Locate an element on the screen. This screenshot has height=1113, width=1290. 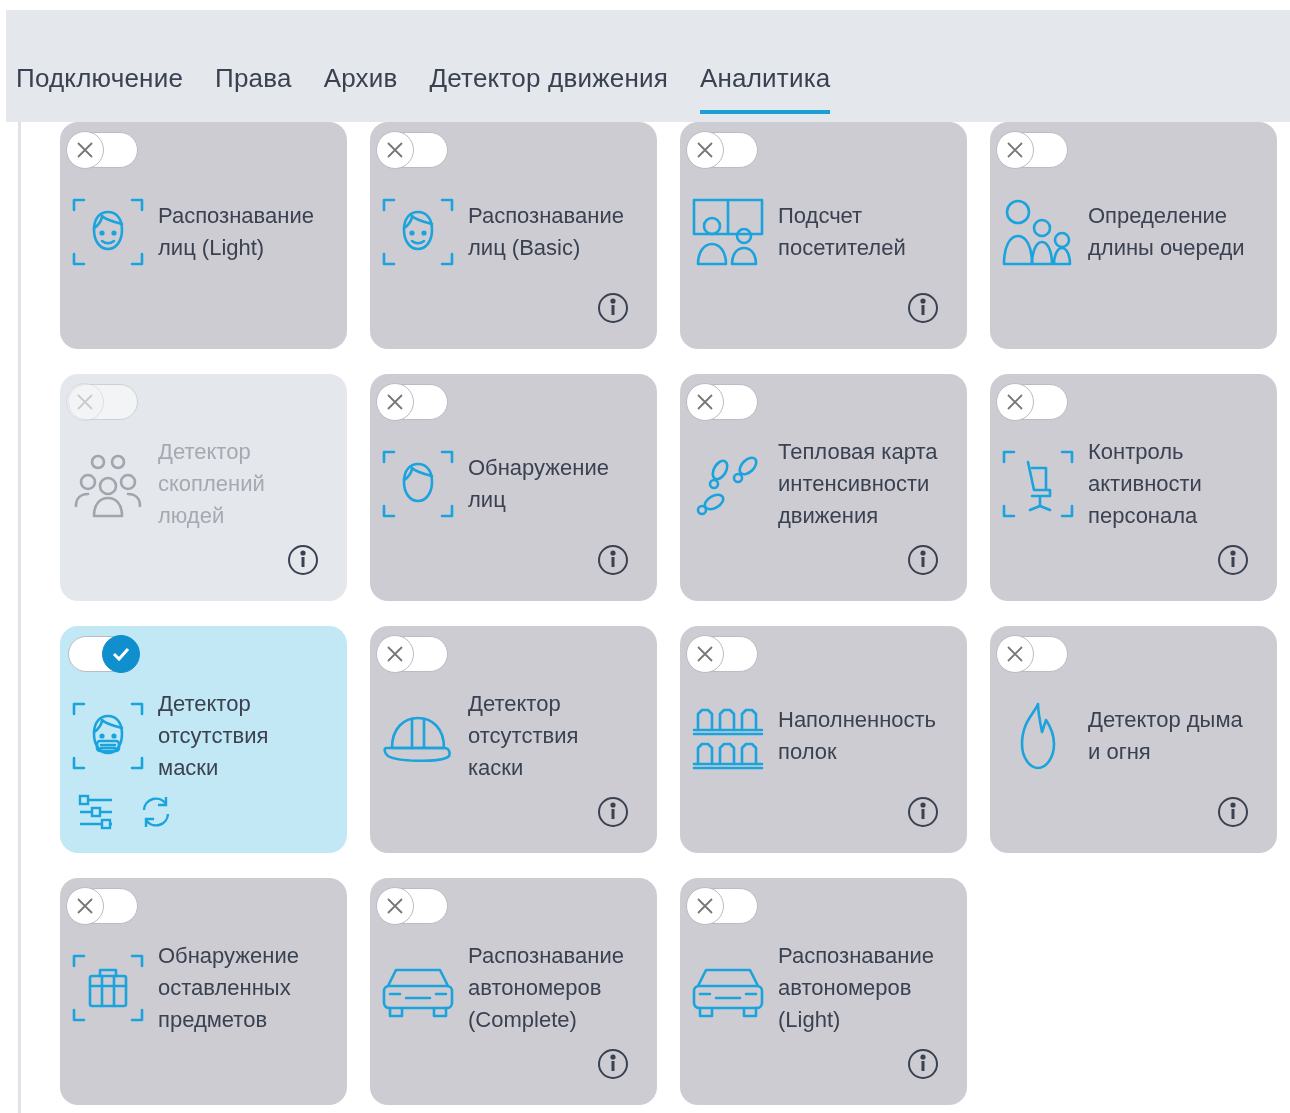
tab: Аналитика is located at coordinates (765, 88).